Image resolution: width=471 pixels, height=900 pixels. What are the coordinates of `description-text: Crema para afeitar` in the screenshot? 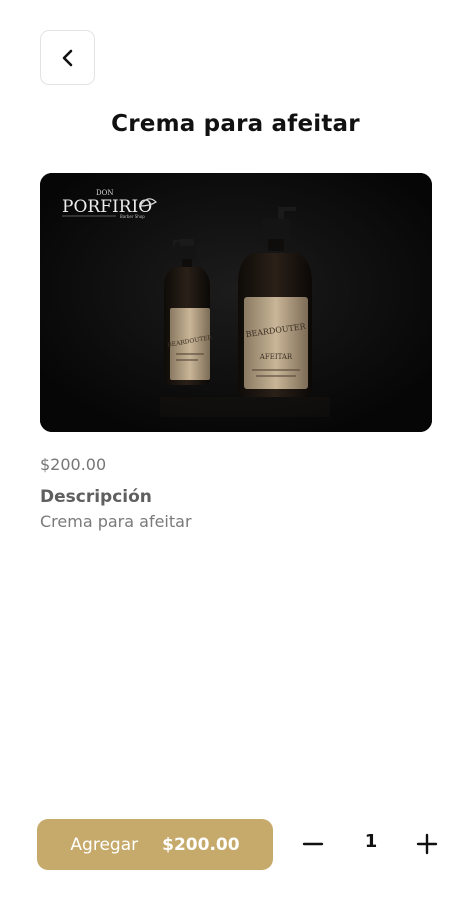 It's located at (116, 521).